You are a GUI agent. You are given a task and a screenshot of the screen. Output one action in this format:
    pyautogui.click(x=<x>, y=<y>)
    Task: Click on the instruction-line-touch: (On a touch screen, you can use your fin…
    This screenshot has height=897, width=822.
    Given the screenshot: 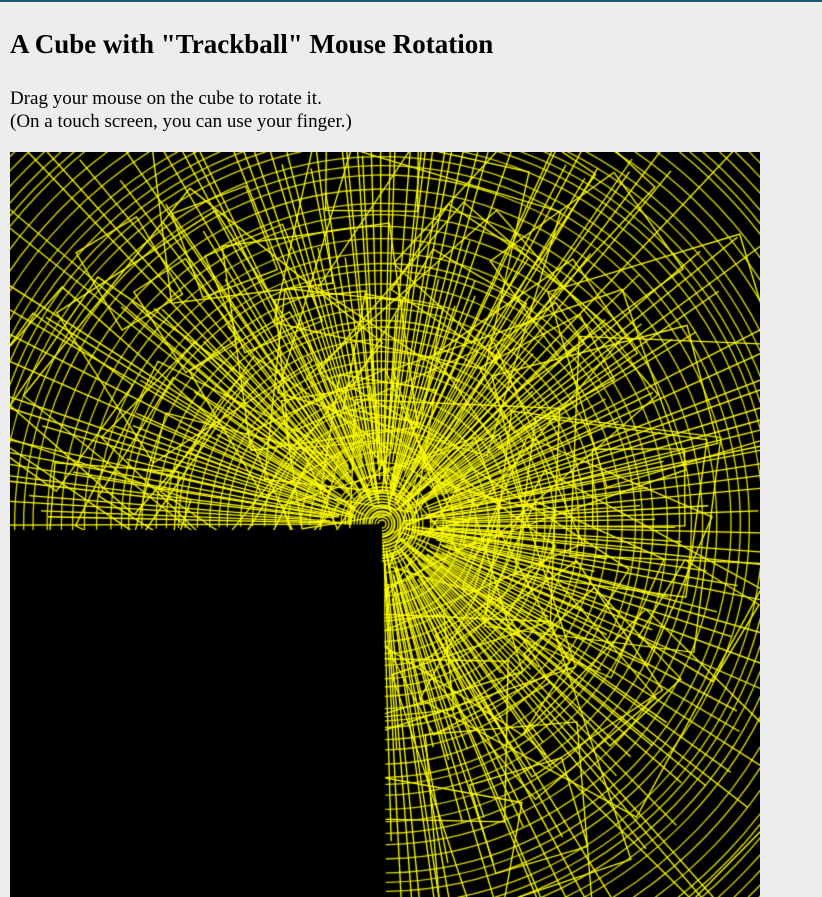 What is the action you would take?
    pyautogui.click(x=181, y=121)
    